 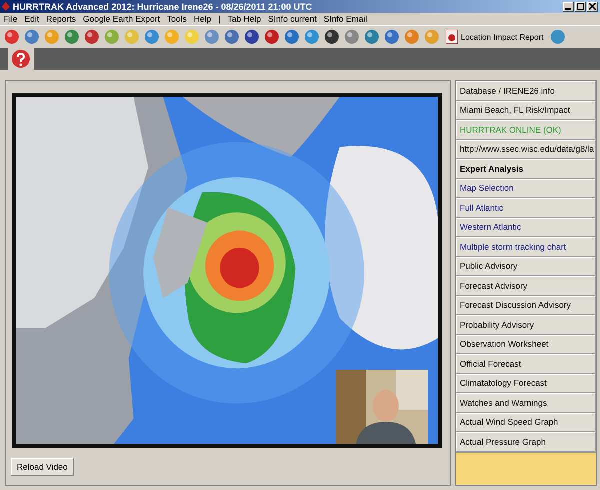 I want to click on document-icon, so click(x=452, y=37).